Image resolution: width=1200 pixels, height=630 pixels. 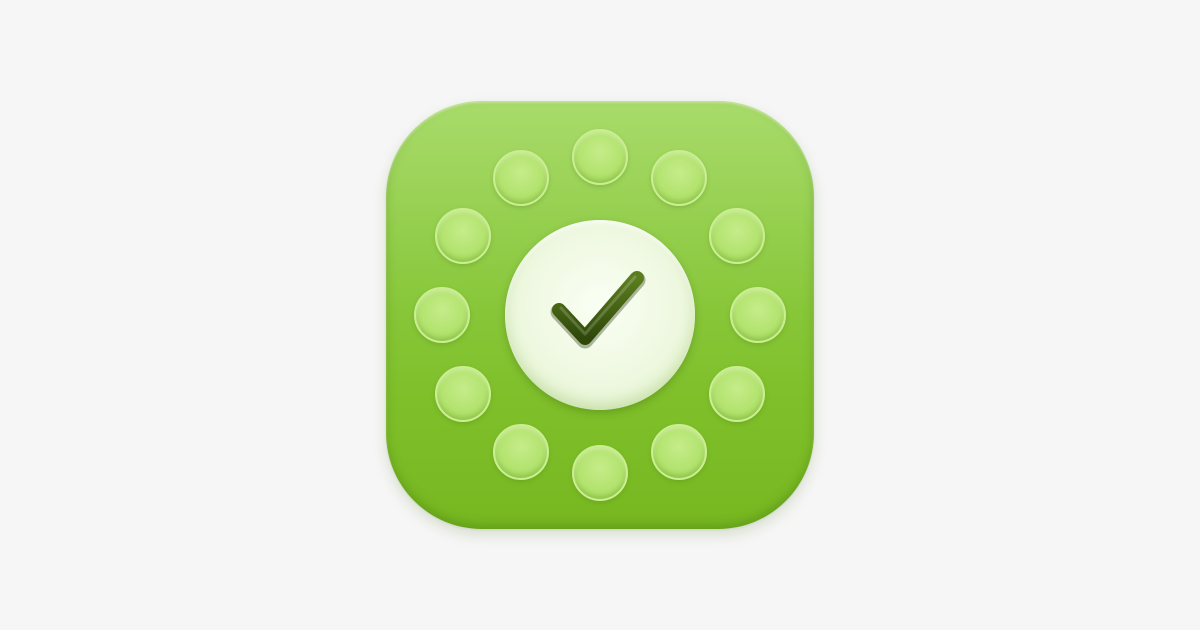 I want to click on center-disc, so click(x=600, y=315).